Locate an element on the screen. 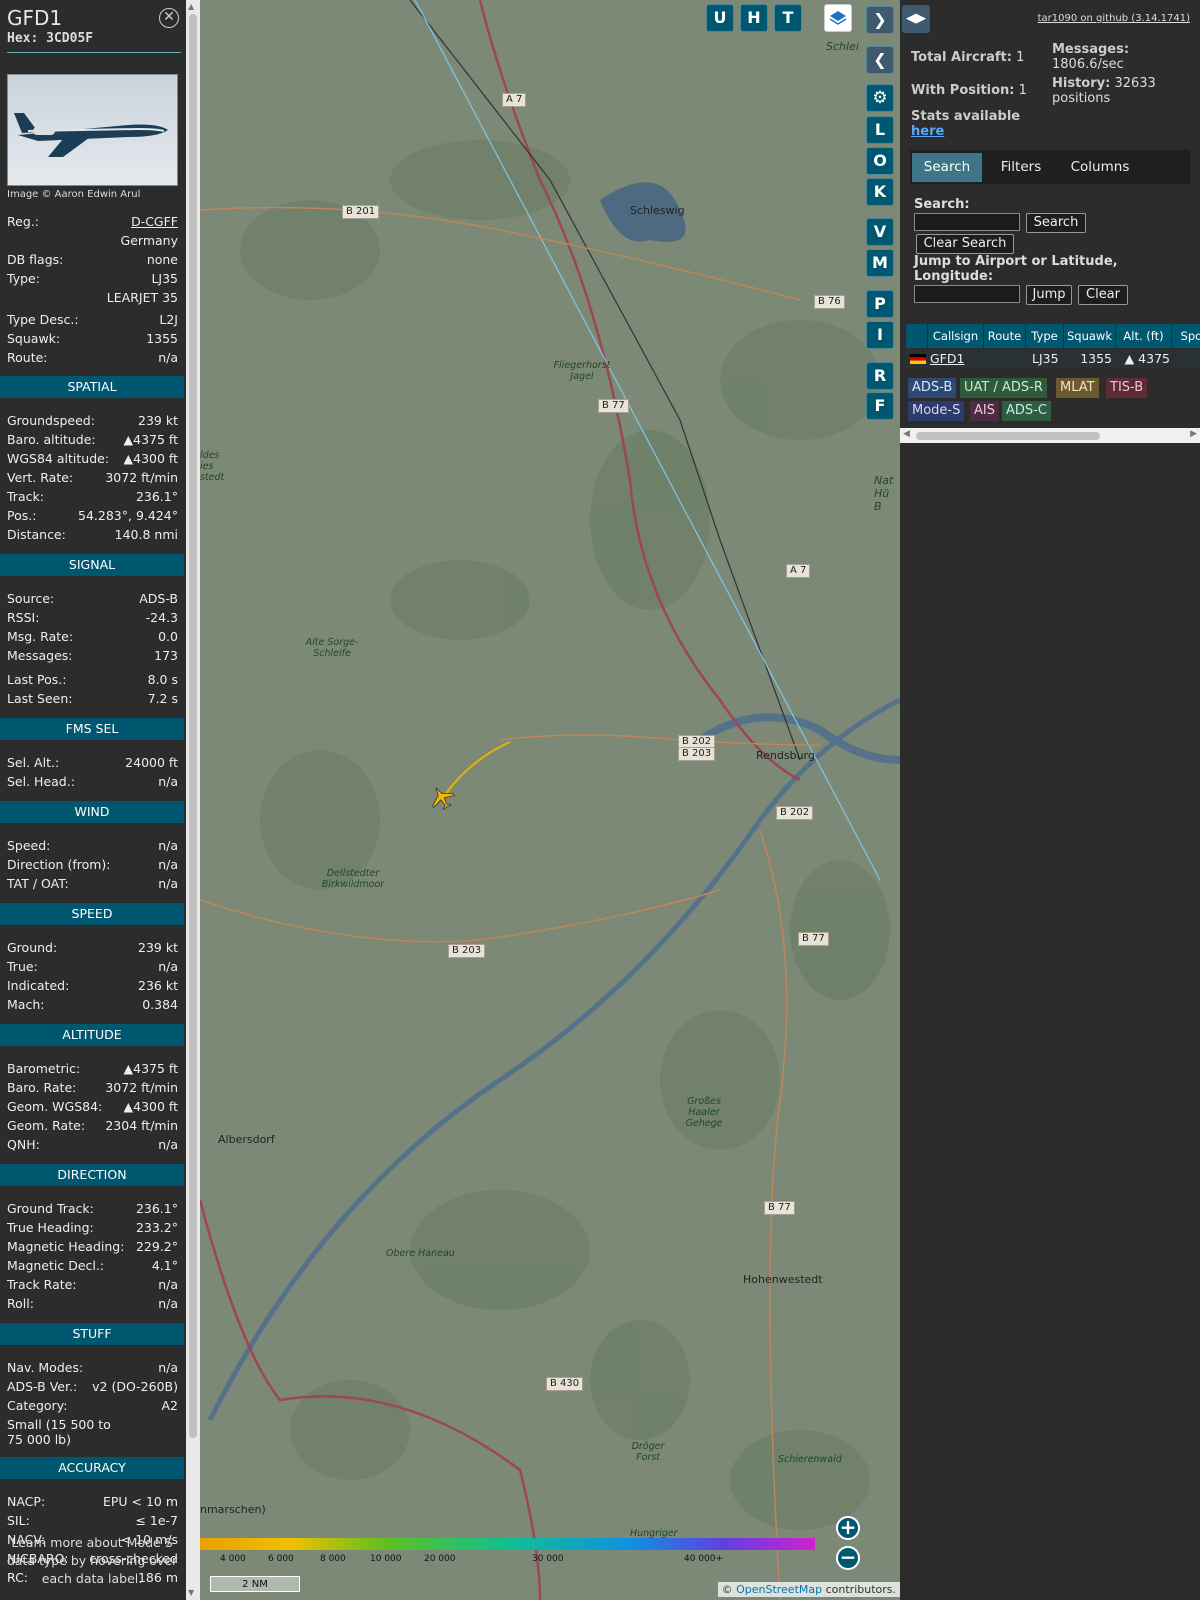 The width and height of the screenshot is (1200, 1600). row-label: ADS-B Ver.: is located at coordinates (42, 1386).